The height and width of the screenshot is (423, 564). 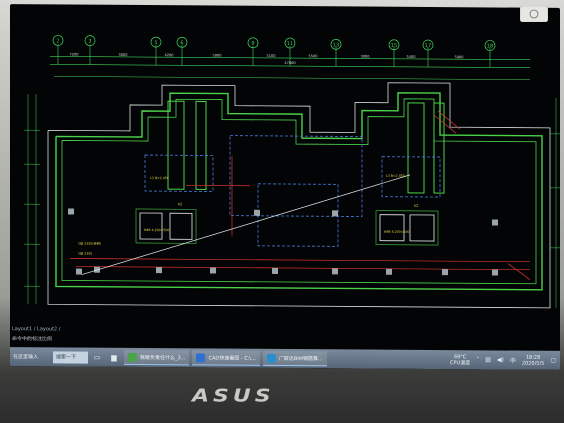 I want to click on cad-note: 1层 2350, so click(x=85, y=253).